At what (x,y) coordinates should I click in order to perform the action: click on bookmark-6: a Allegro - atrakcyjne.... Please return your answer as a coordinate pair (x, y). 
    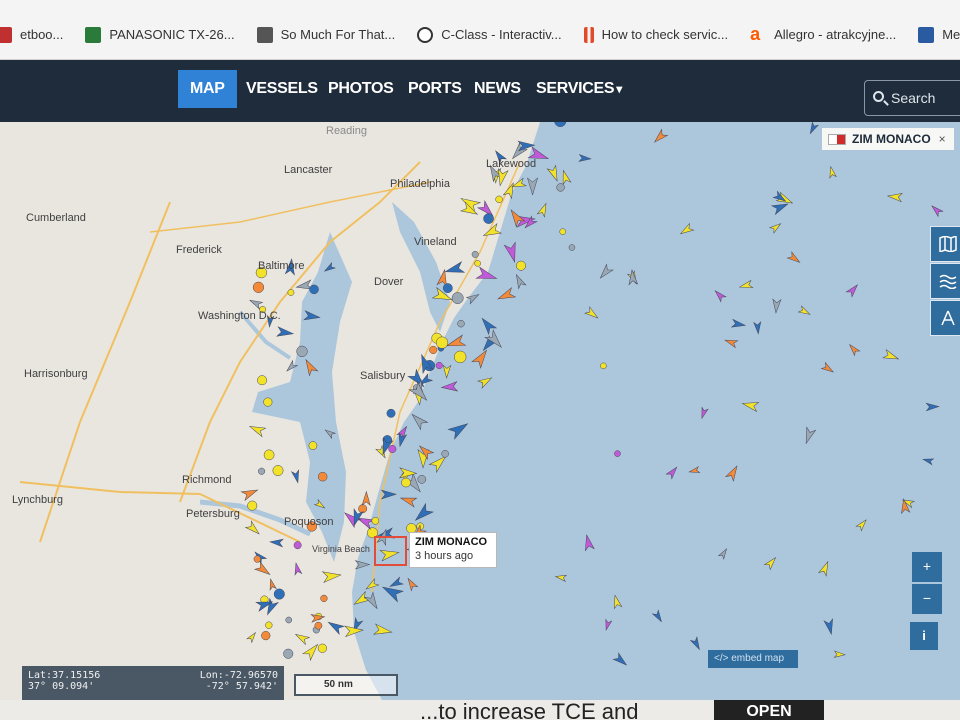
    Looking at the image, I should click on (823, 34).